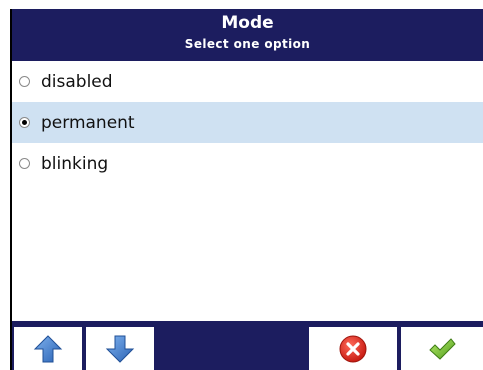  I want to click on option-label: blinking, so click(75, 163).